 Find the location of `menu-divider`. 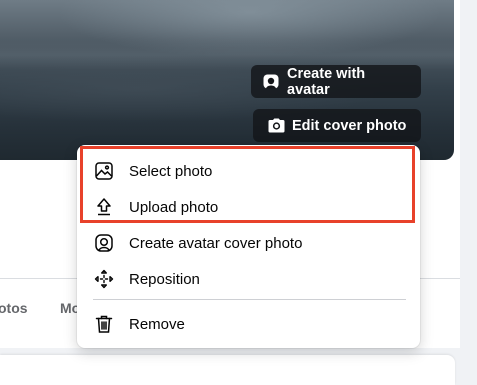

menu-divider is located at coordinates (249, 299).